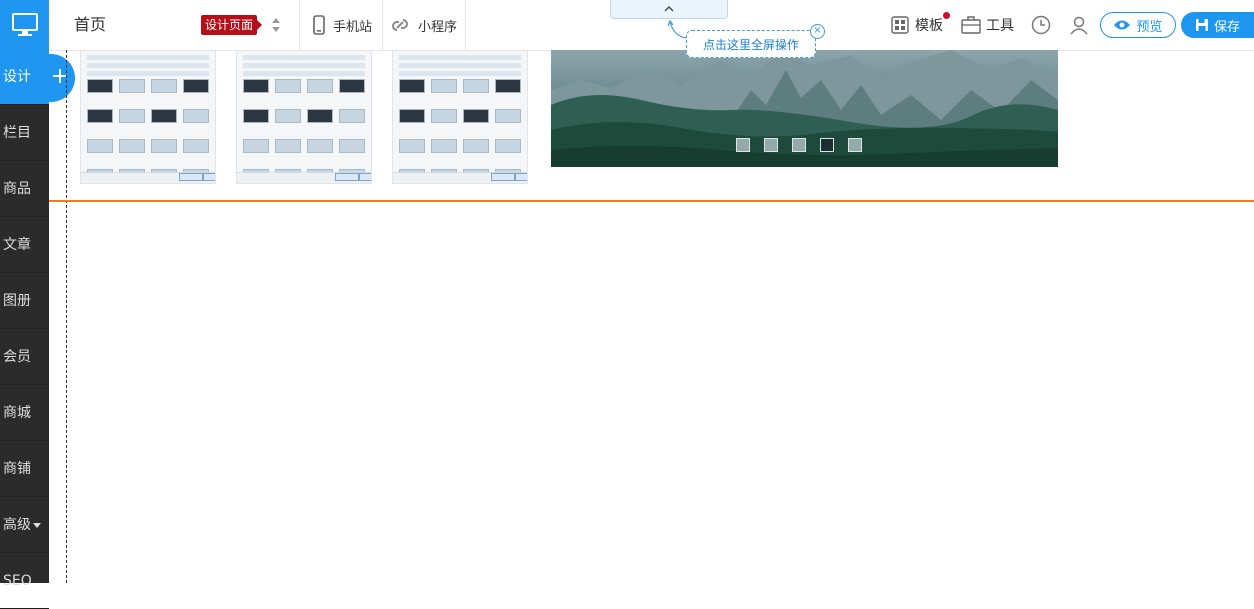 Image resolution: width=1254 pixels, height=609 pixels. Describe the element at coordinates (817, 31) in the screenshot. I see `close-icon: ×` at that location.